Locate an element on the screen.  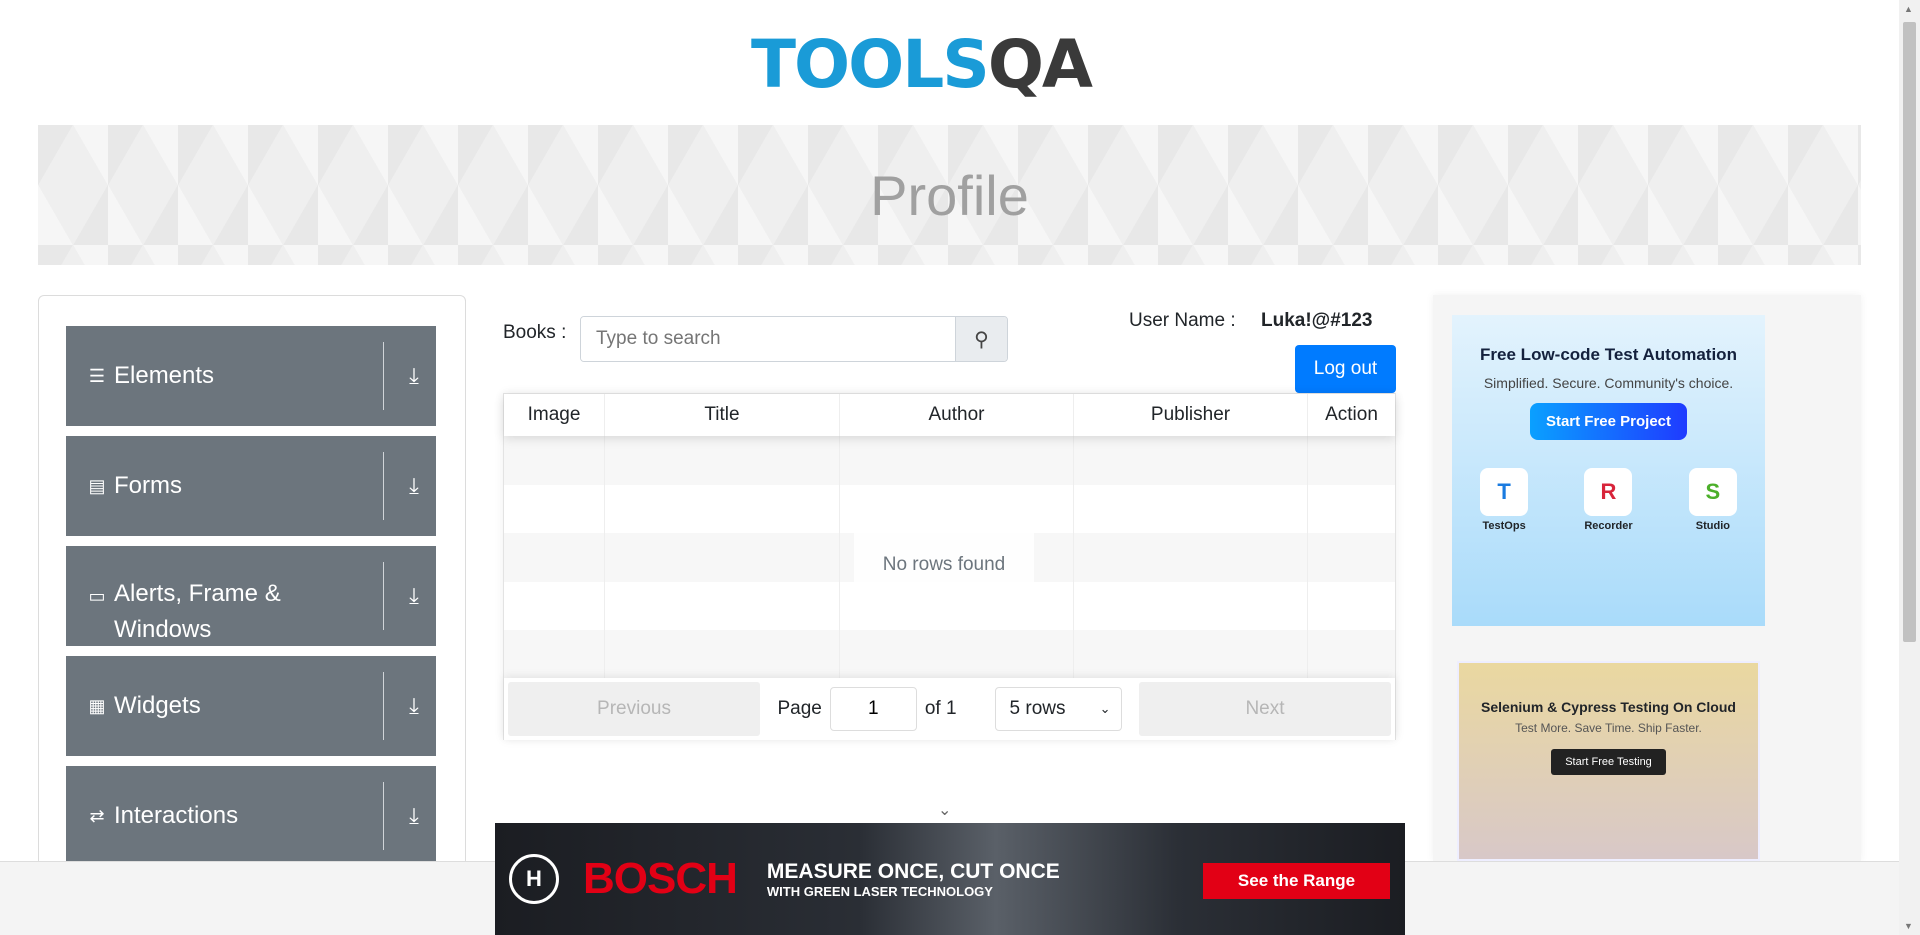
list-icon: ☰ is located at coordinates (97, 375).